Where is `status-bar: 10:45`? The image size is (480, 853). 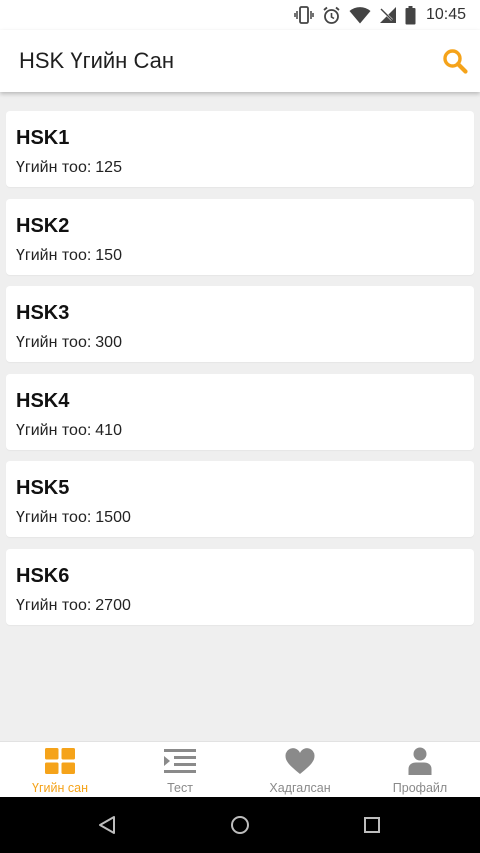
status-bar: 10:45 is located at coordinates (240, 15).